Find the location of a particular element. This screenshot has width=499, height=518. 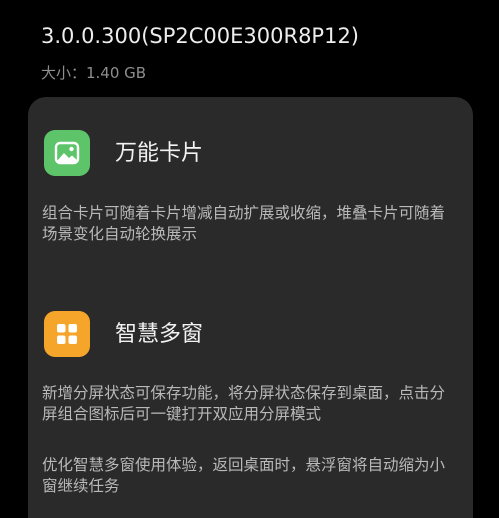

version-text: 3.0.0.300(SP2C00E300R8P12) is located at coordinates (200, 36).